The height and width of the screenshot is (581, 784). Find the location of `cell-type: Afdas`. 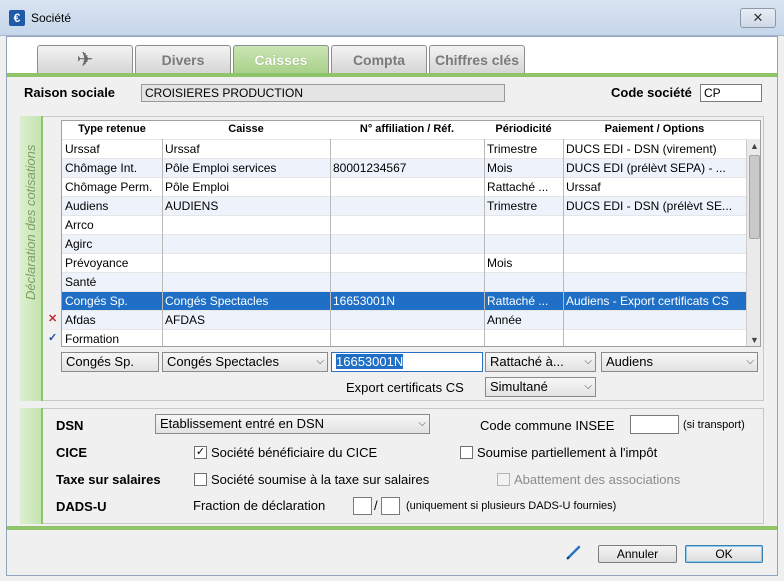

cell-type: Afdas is located at coordinates (80, 320).